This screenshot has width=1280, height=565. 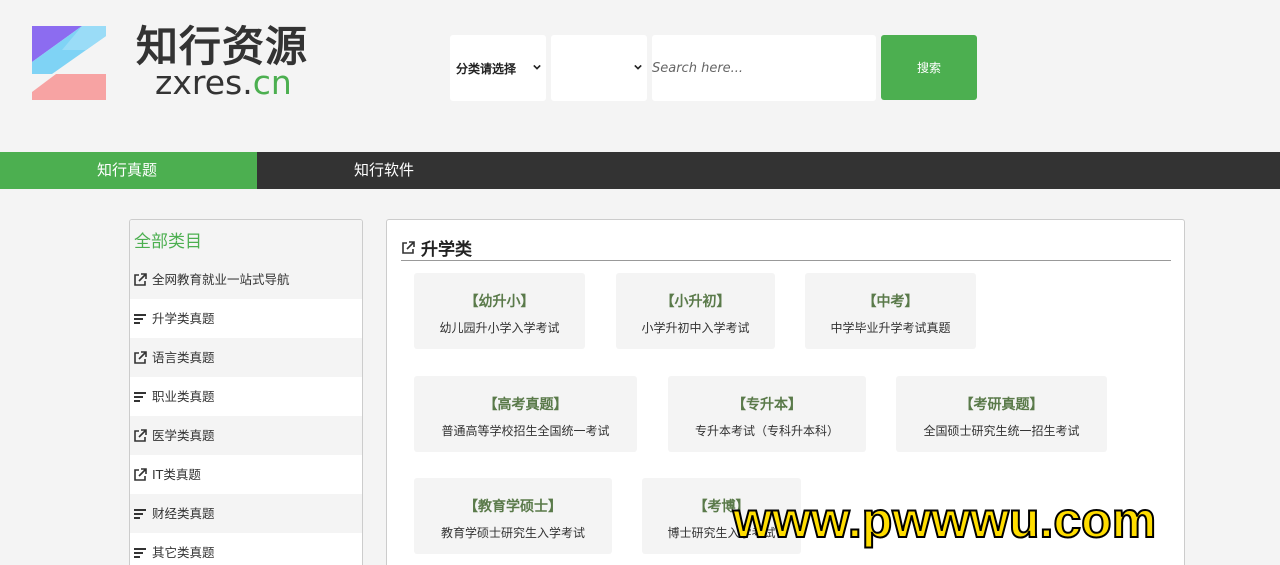 I want to click on category-card-description: 普通高等学校招生全国统一考试, so click(x=525, y=431).